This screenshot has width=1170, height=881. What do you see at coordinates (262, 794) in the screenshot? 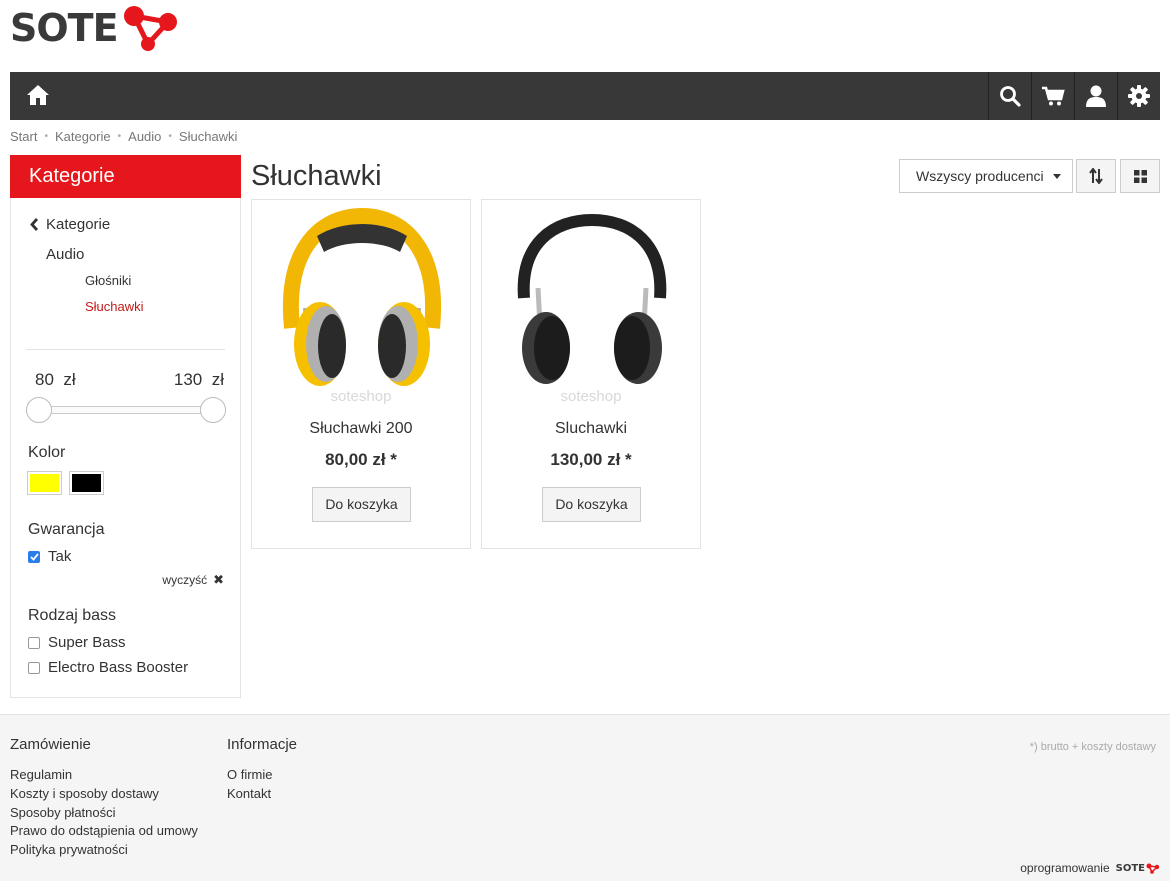
I see `footer-link-contact: Kontakt` at bounding box center [262, 794].